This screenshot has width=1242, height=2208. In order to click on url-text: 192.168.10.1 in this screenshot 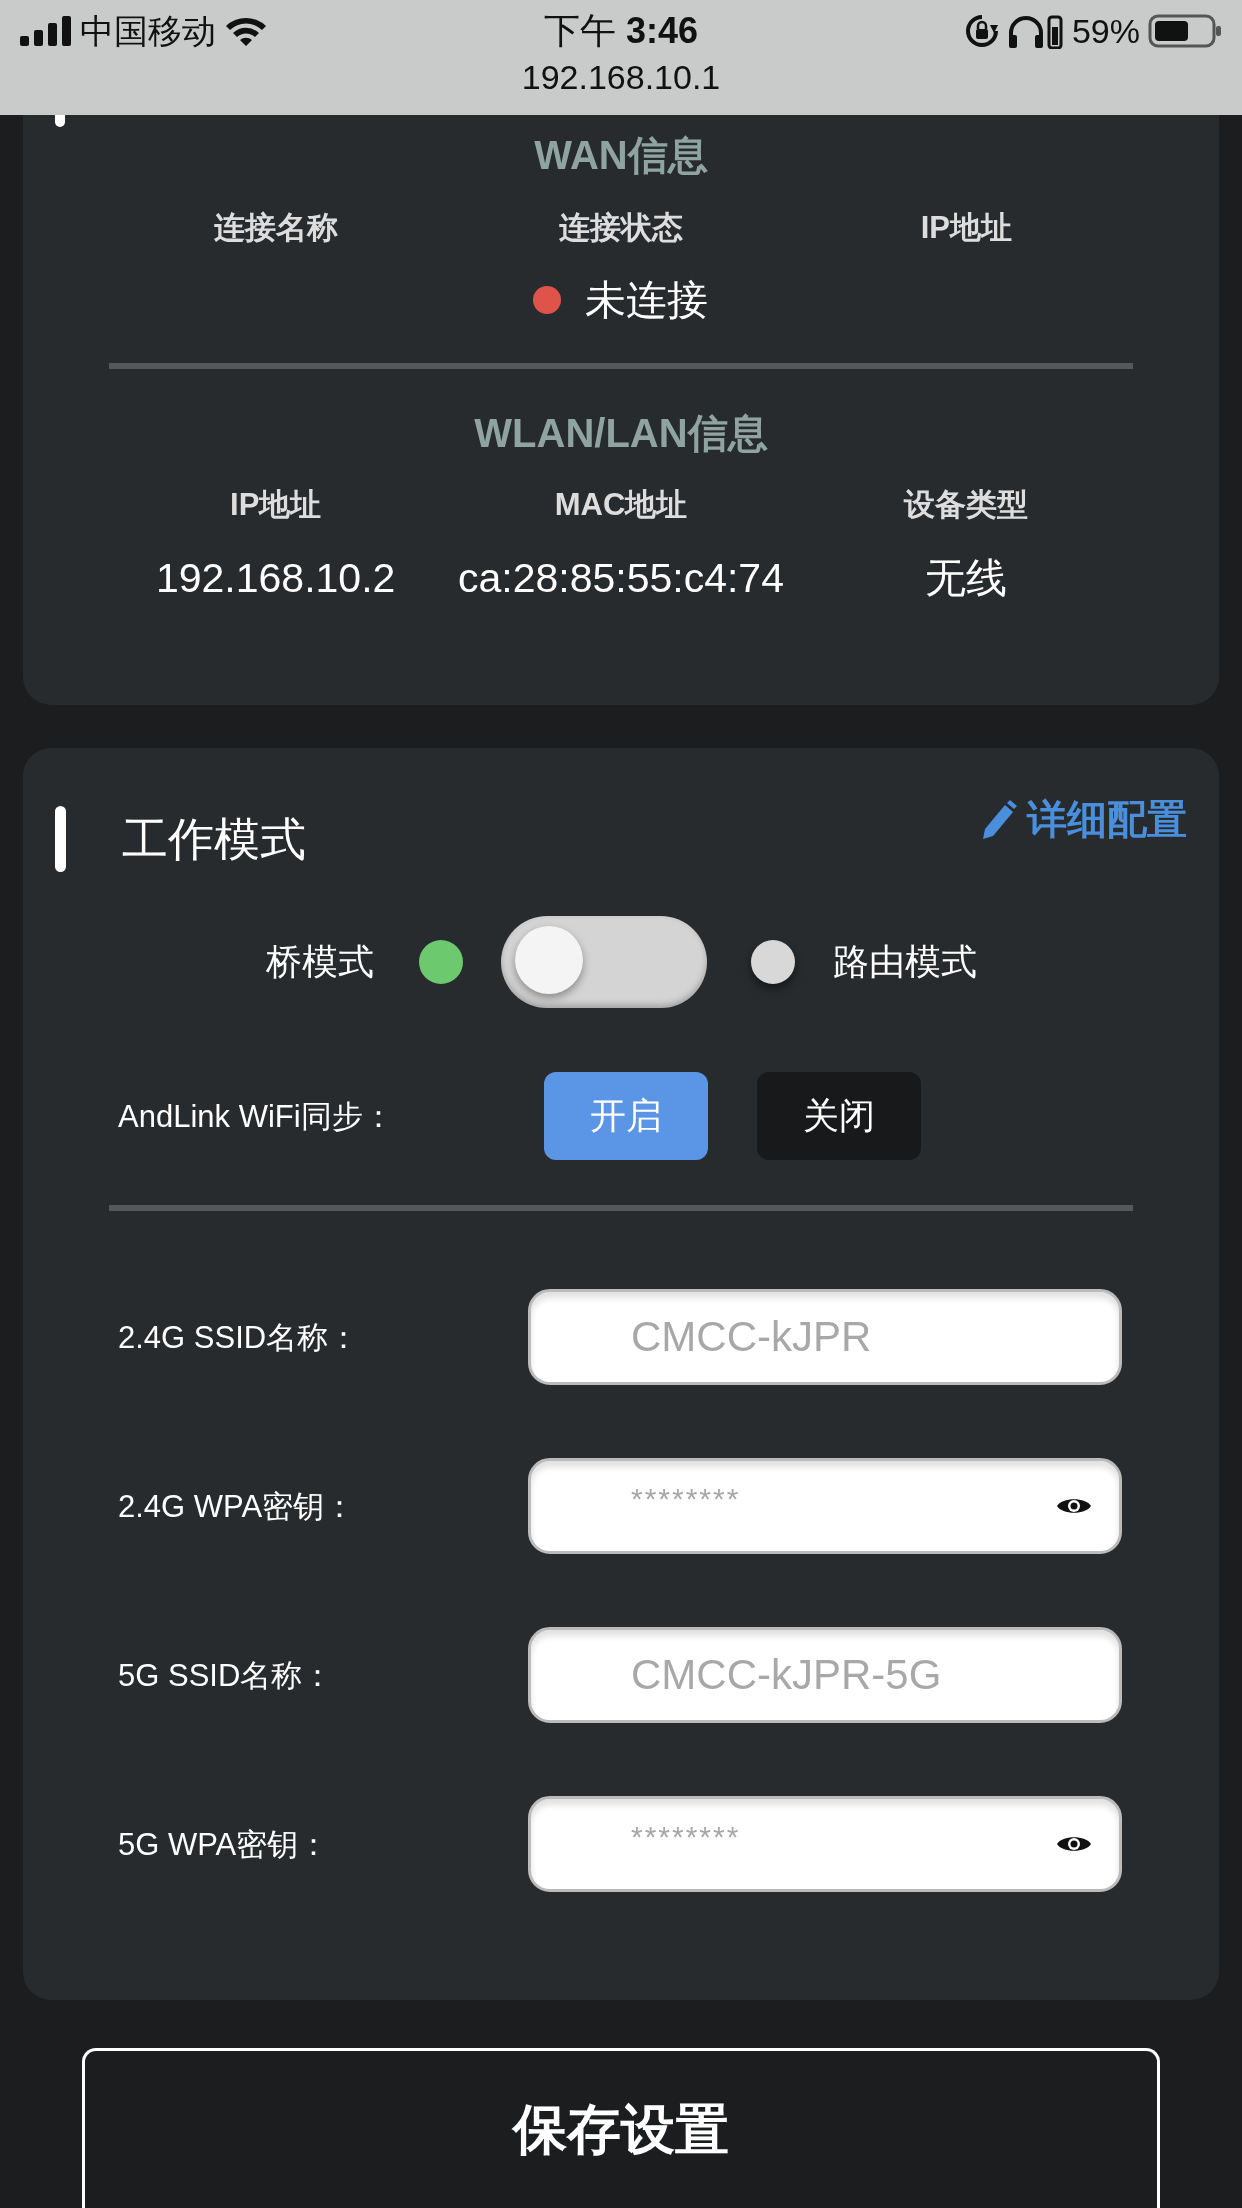, I will do `click(621, 77)`.